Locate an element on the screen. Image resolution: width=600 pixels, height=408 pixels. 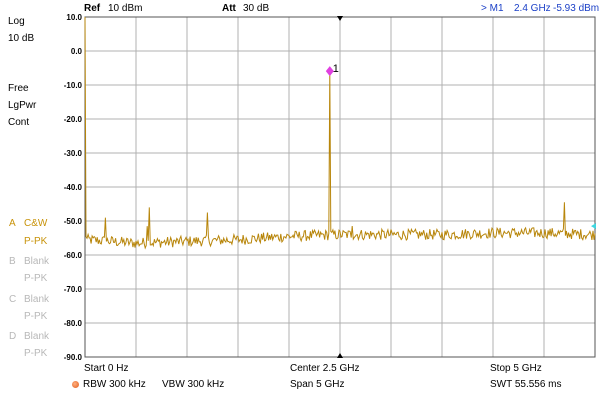
rbw-value: RBW 300 kHz is located at coordinates (114, 384).